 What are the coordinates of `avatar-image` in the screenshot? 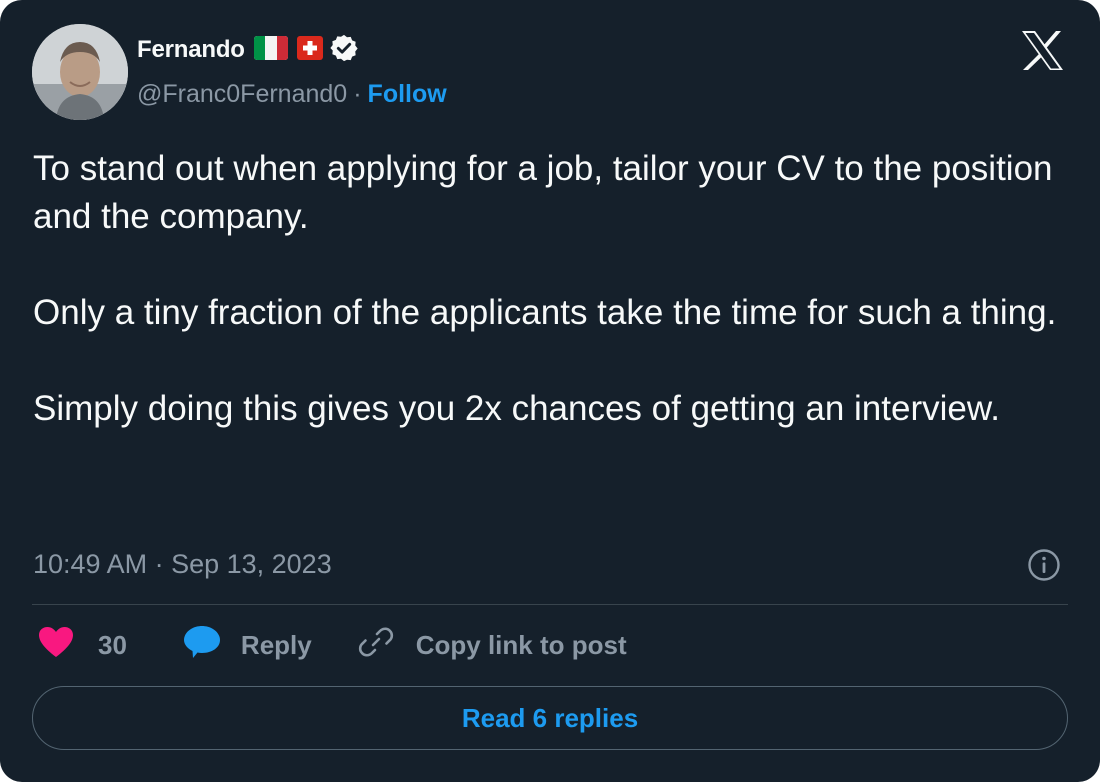 It's located at (80, 72).